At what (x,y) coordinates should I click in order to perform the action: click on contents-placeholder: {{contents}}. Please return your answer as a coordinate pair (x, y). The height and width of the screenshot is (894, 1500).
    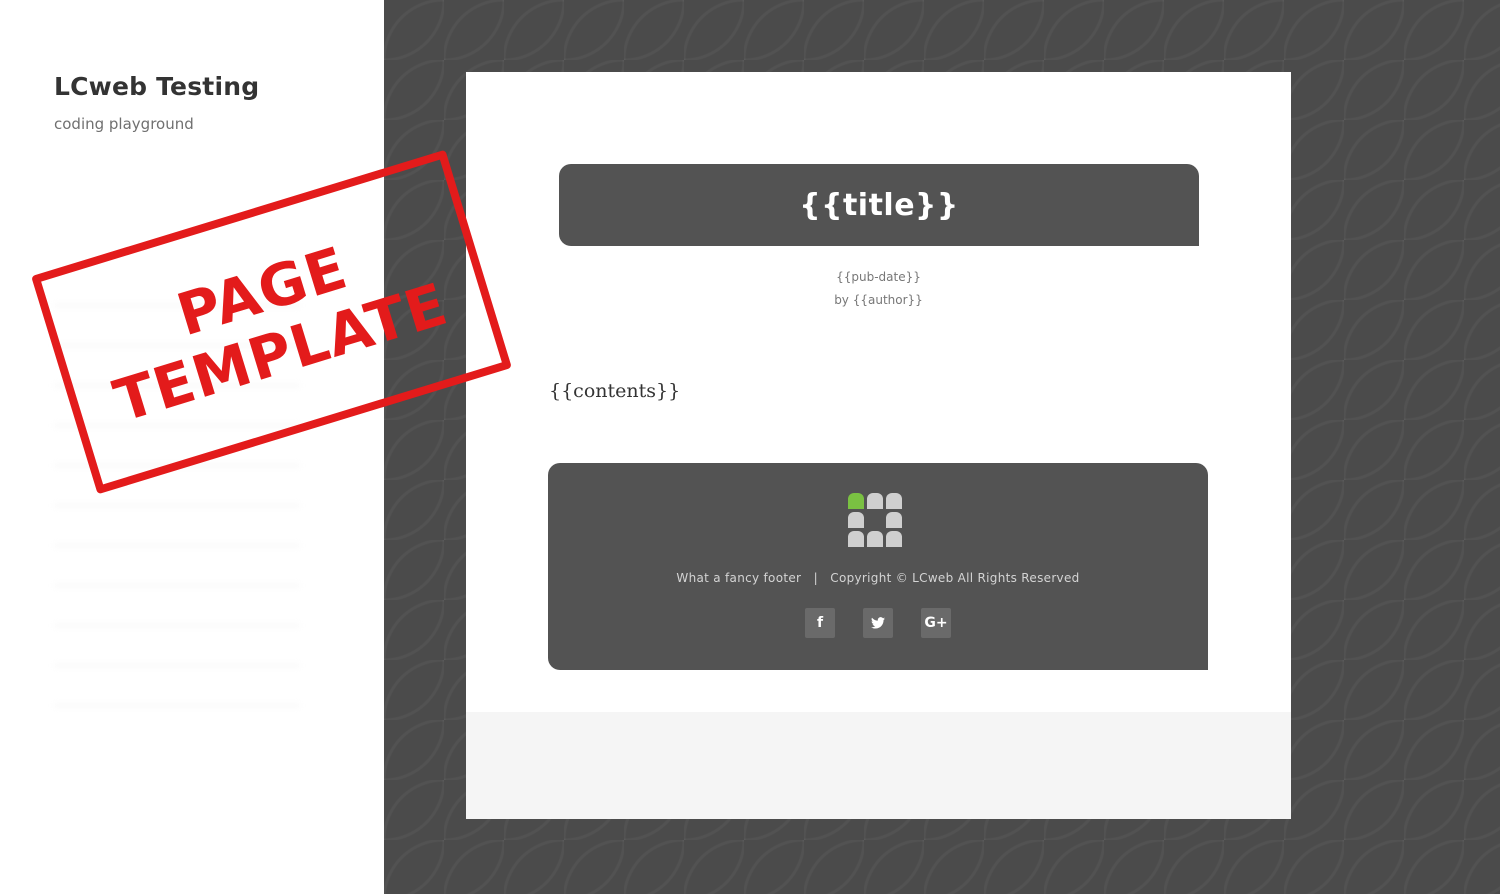
    Looking at the image, I should click on (615, 391).